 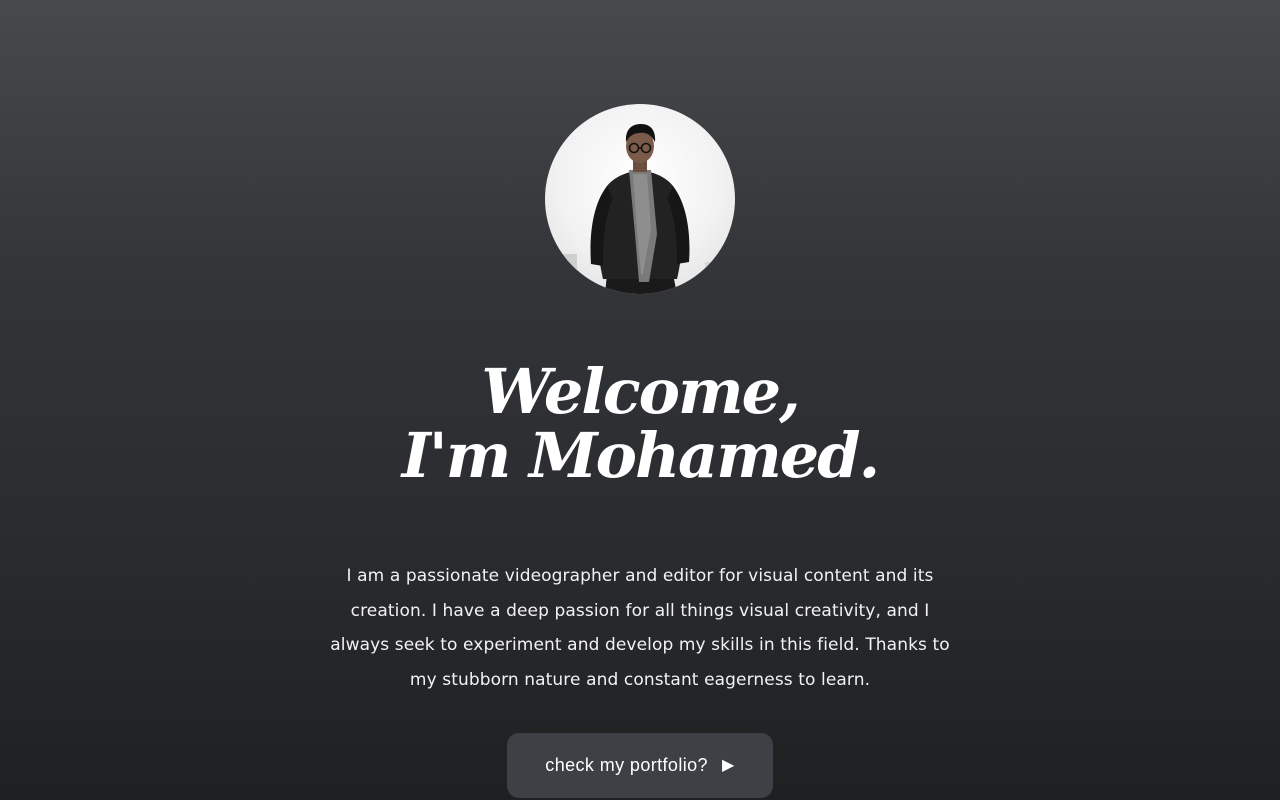 What do you see at coordinates (728, 765) in the screenshot?
I see `play-icon: ▶` at bounding box center [728, 765].